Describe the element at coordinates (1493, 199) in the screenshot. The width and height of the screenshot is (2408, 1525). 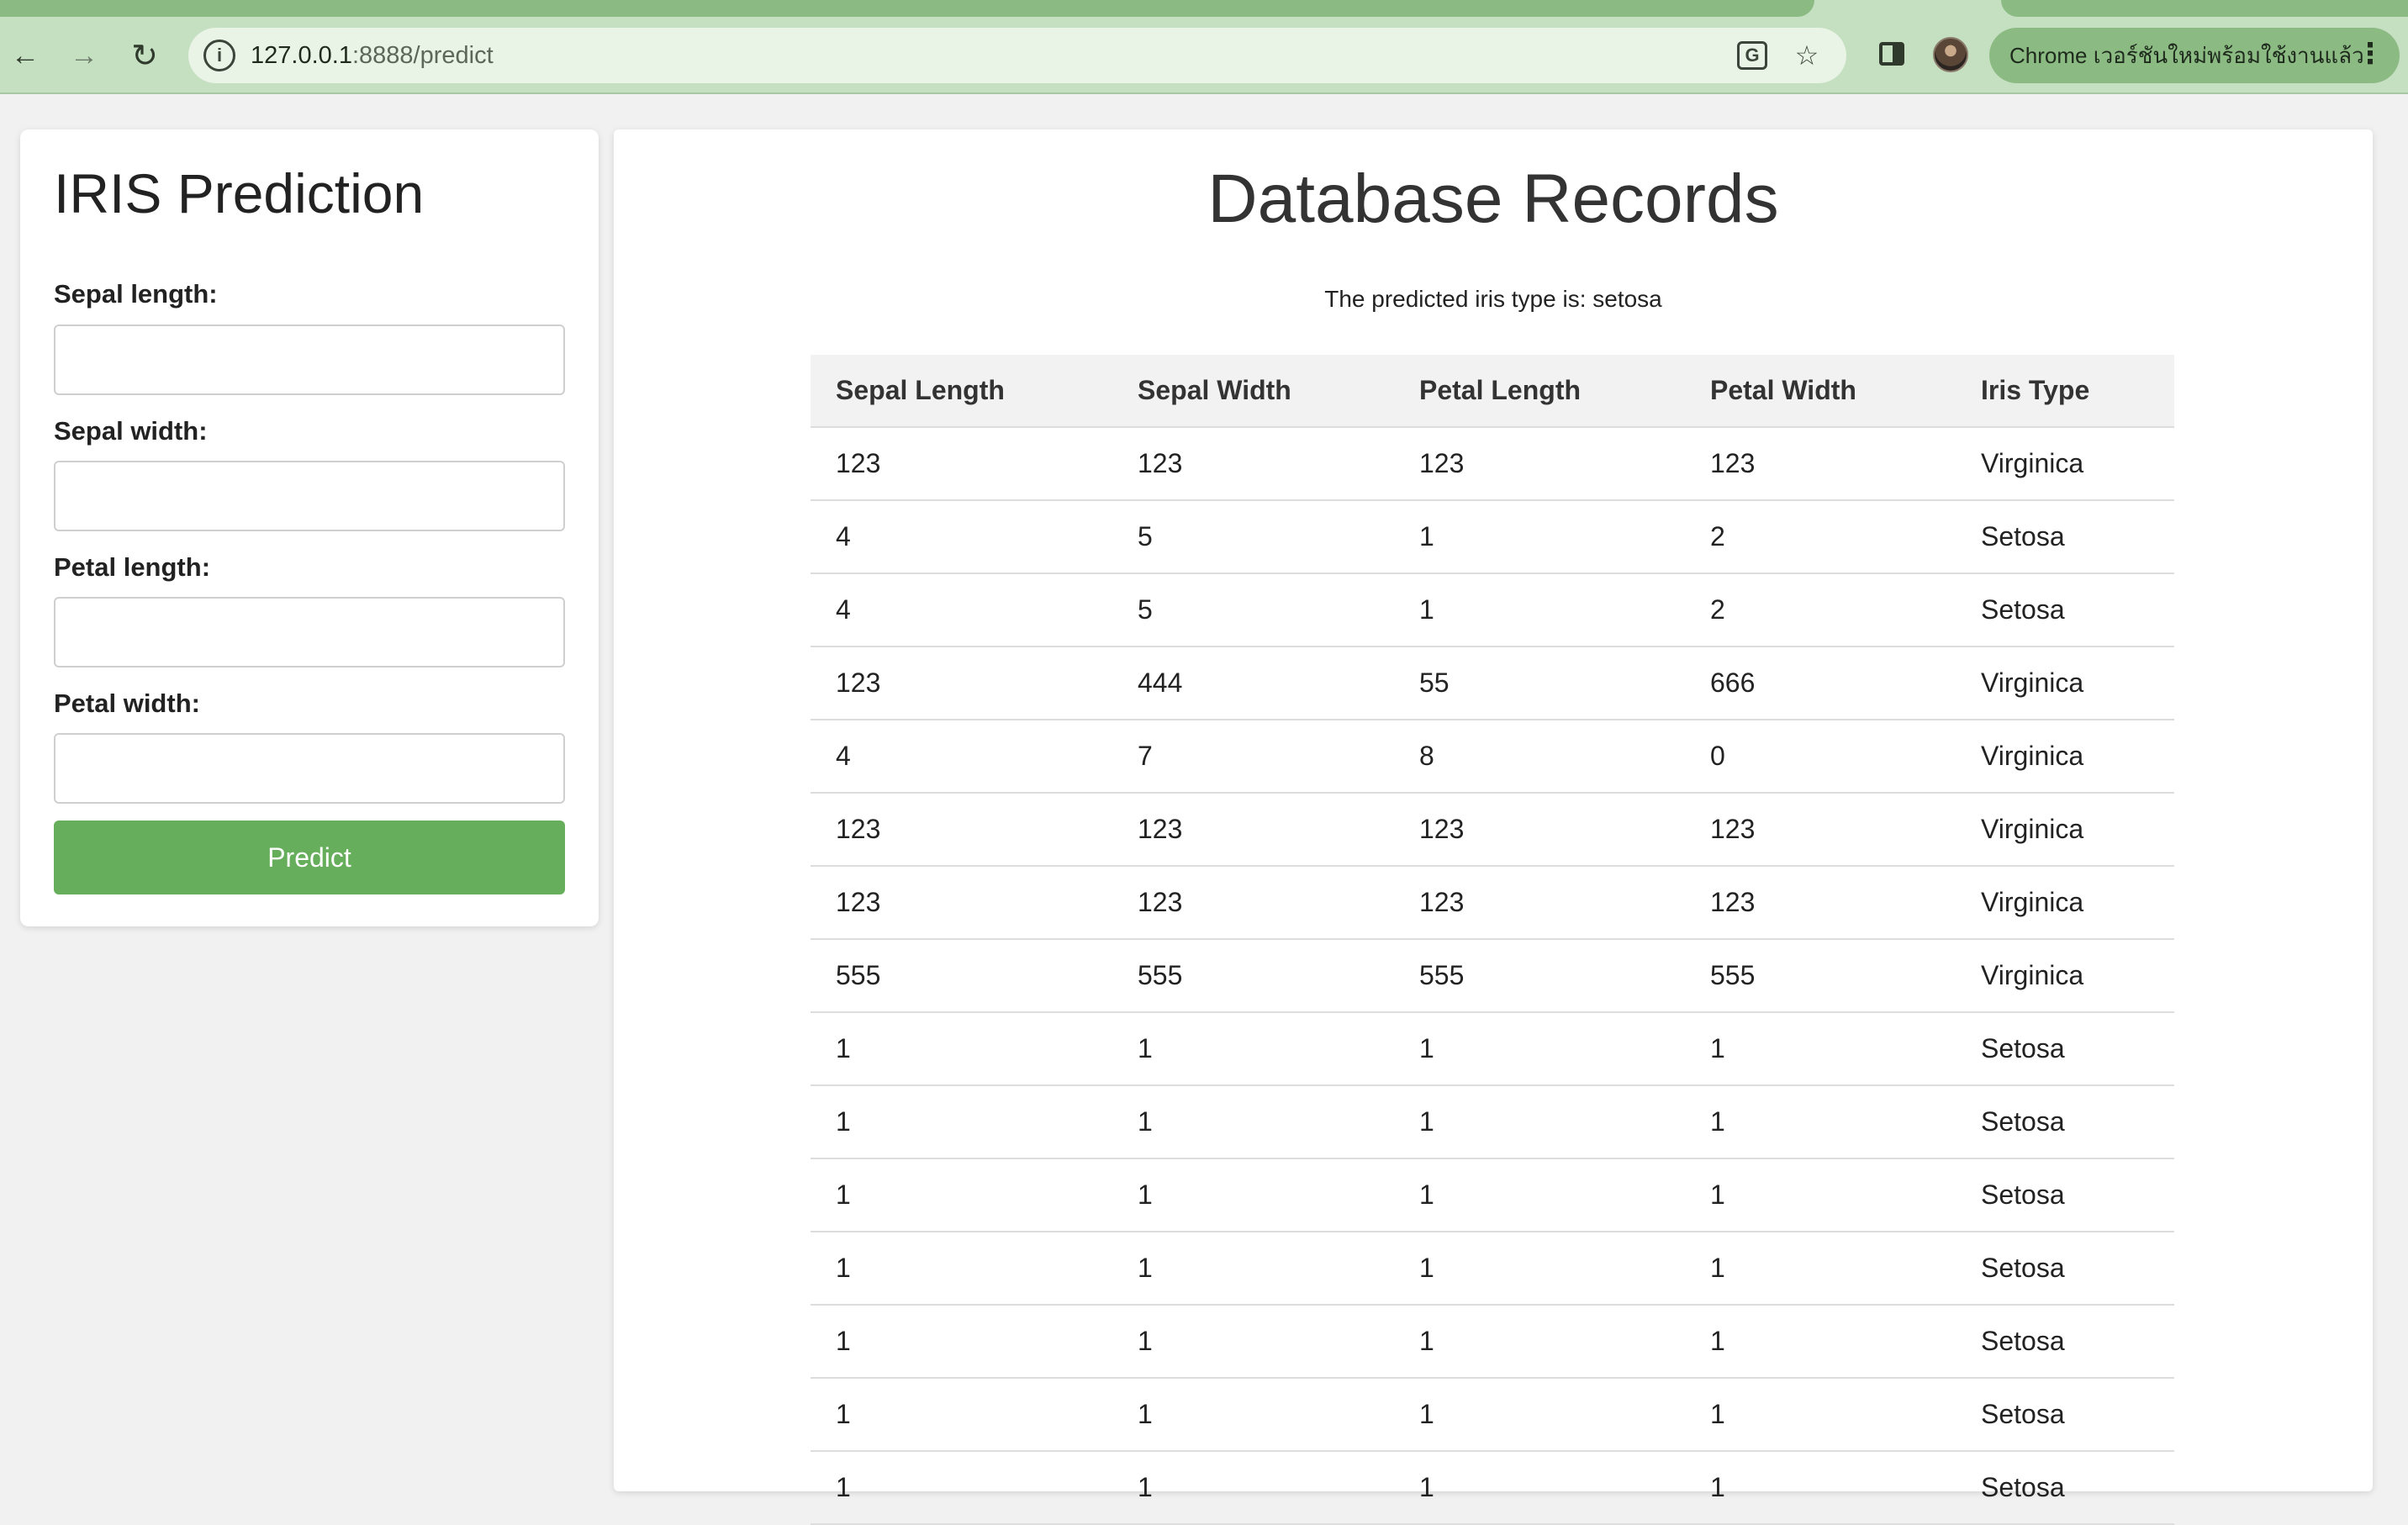
I see `records-title: Database Records` at that location.